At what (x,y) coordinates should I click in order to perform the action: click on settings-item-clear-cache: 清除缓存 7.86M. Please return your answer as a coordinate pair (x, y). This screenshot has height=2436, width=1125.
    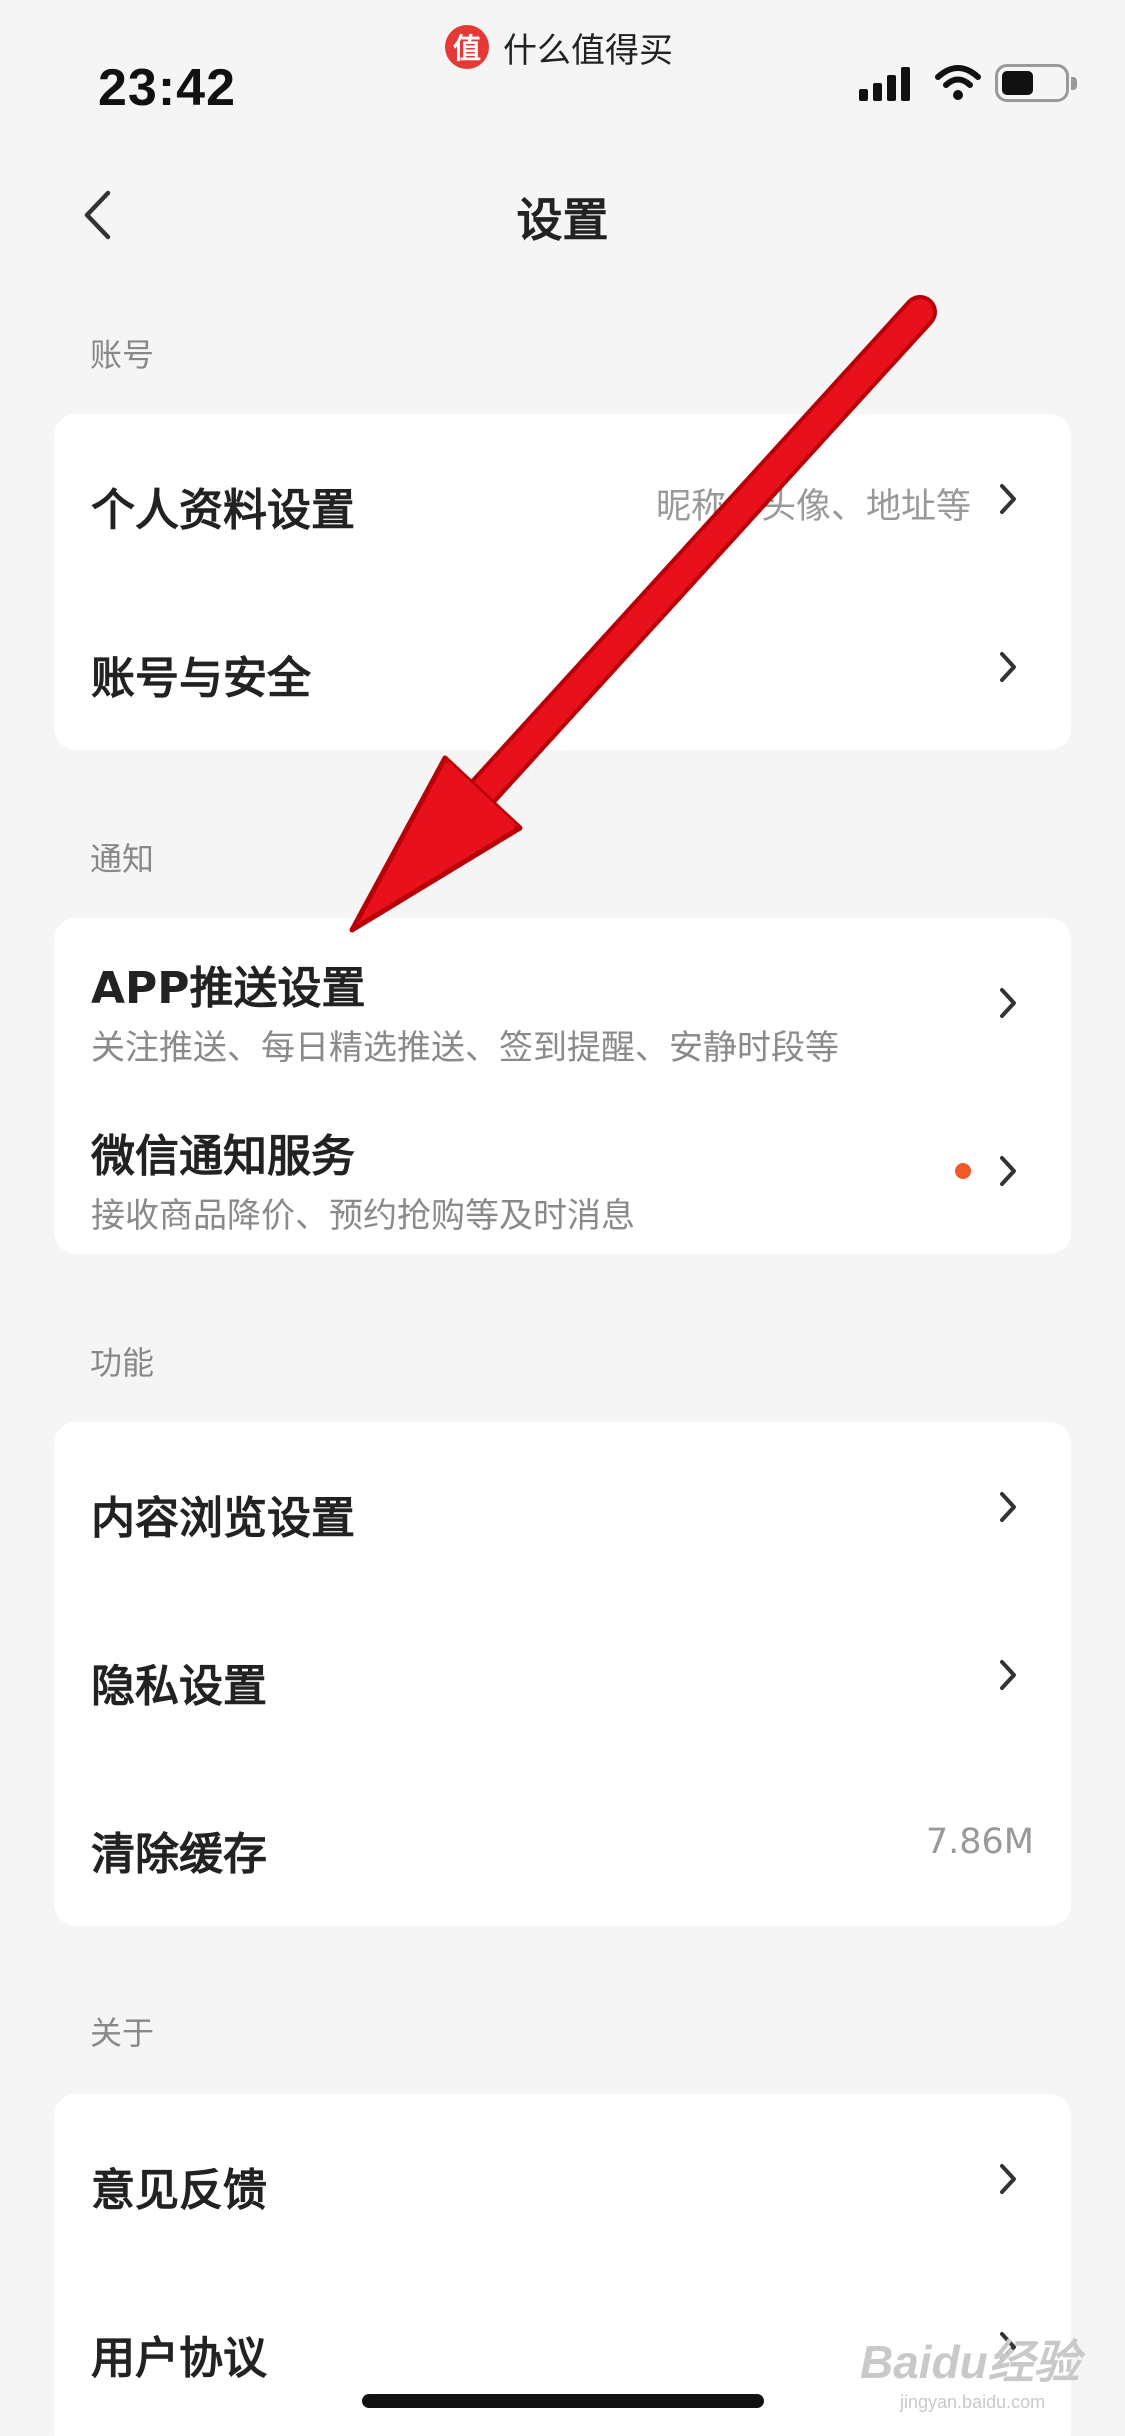
    Looking at the image, I should click on (562, 1842).